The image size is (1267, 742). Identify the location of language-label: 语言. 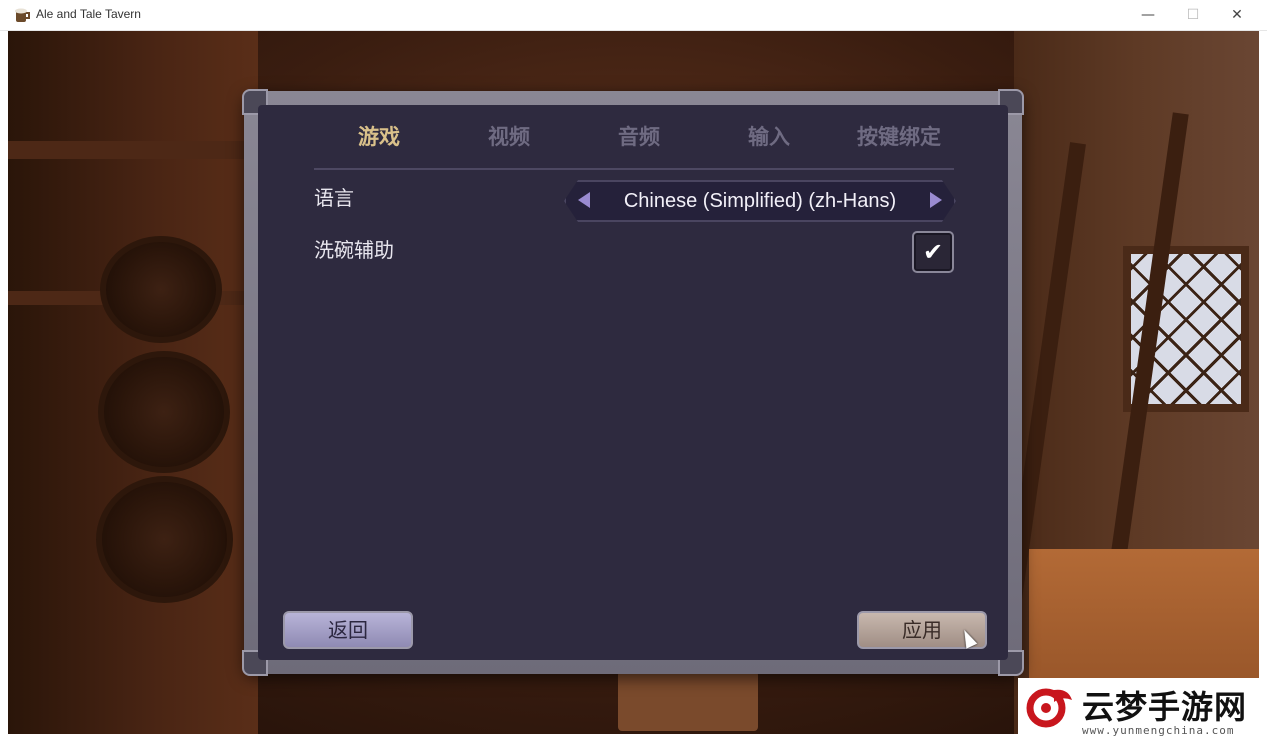
(334, 198).